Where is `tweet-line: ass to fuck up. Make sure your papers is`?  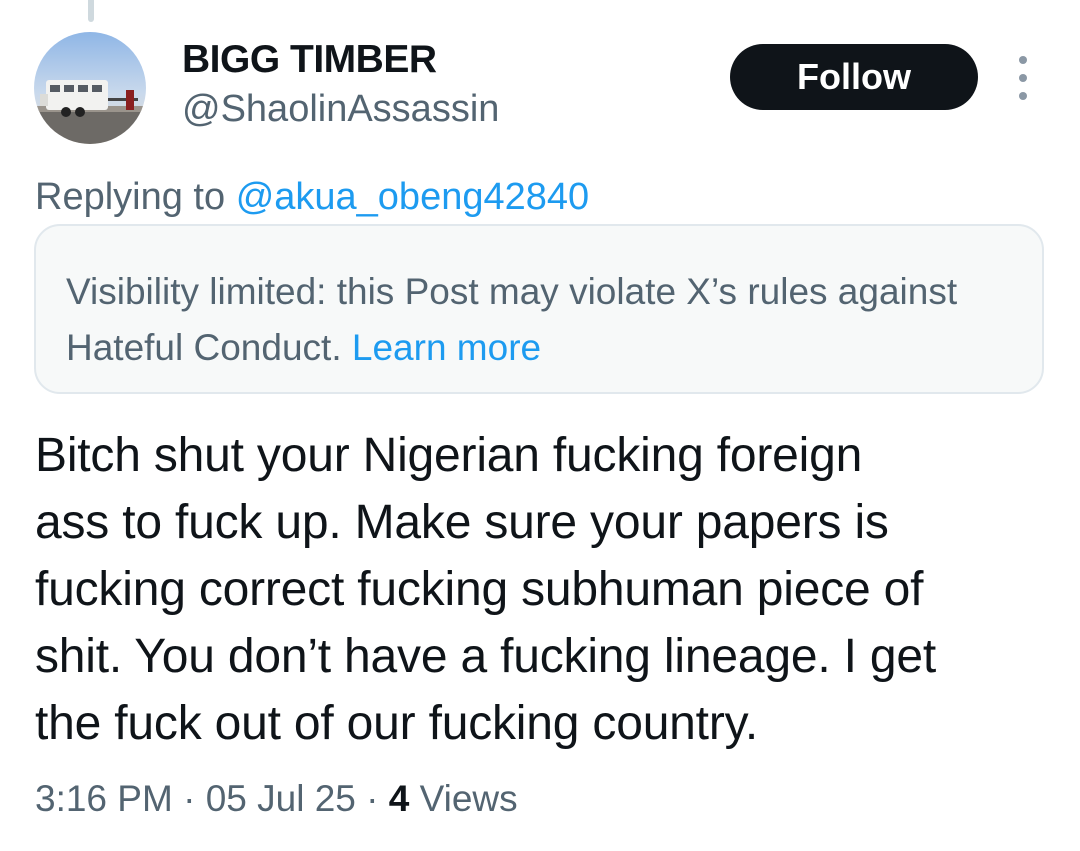 tweet-line: ass to fuck up. Make sure your papers is is located at coordinates (462, 522).